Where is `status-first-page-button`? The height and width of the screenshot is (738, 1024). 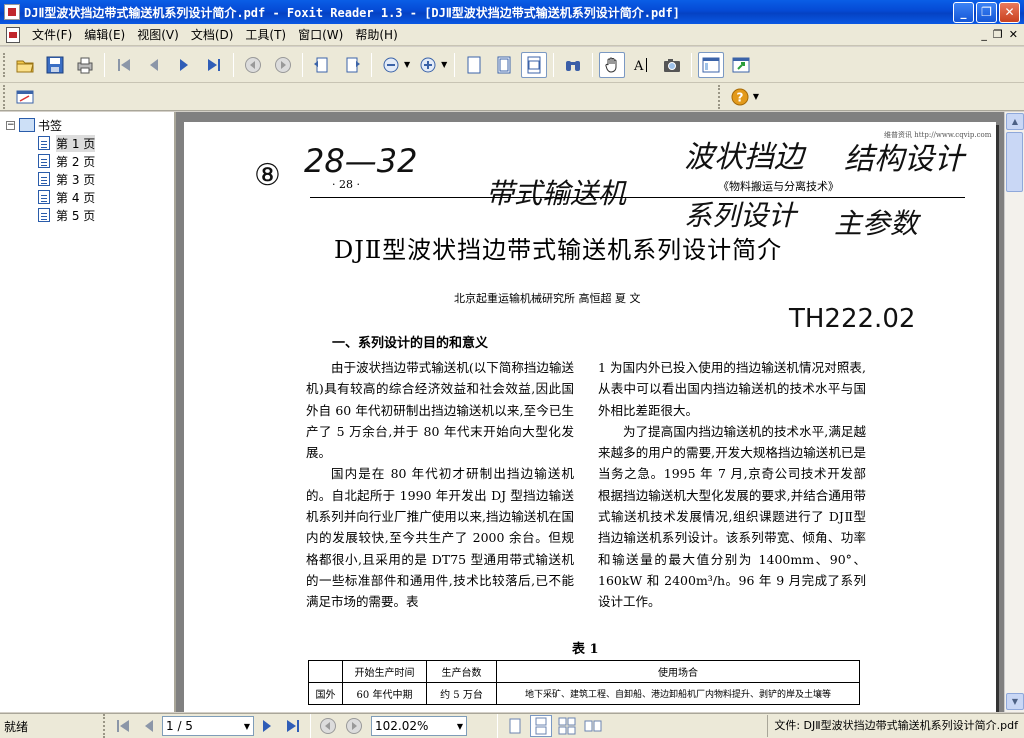
status-first-page-button is located at coordinates (123, 726).